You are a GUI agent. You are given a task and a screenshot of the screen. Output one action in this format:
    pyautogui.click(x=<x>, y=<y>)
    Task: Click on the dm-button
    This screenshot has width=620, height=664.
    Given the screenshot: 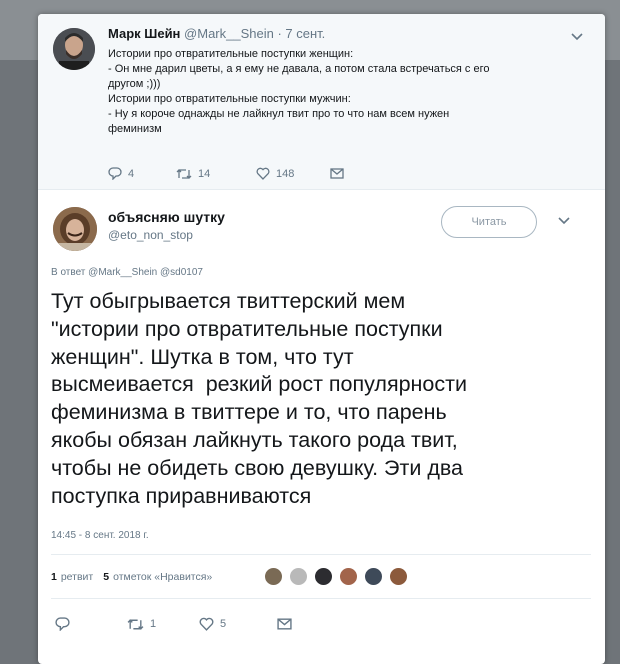 What is the action you would take?
    pyautogui.click(x=284, y=624)
    